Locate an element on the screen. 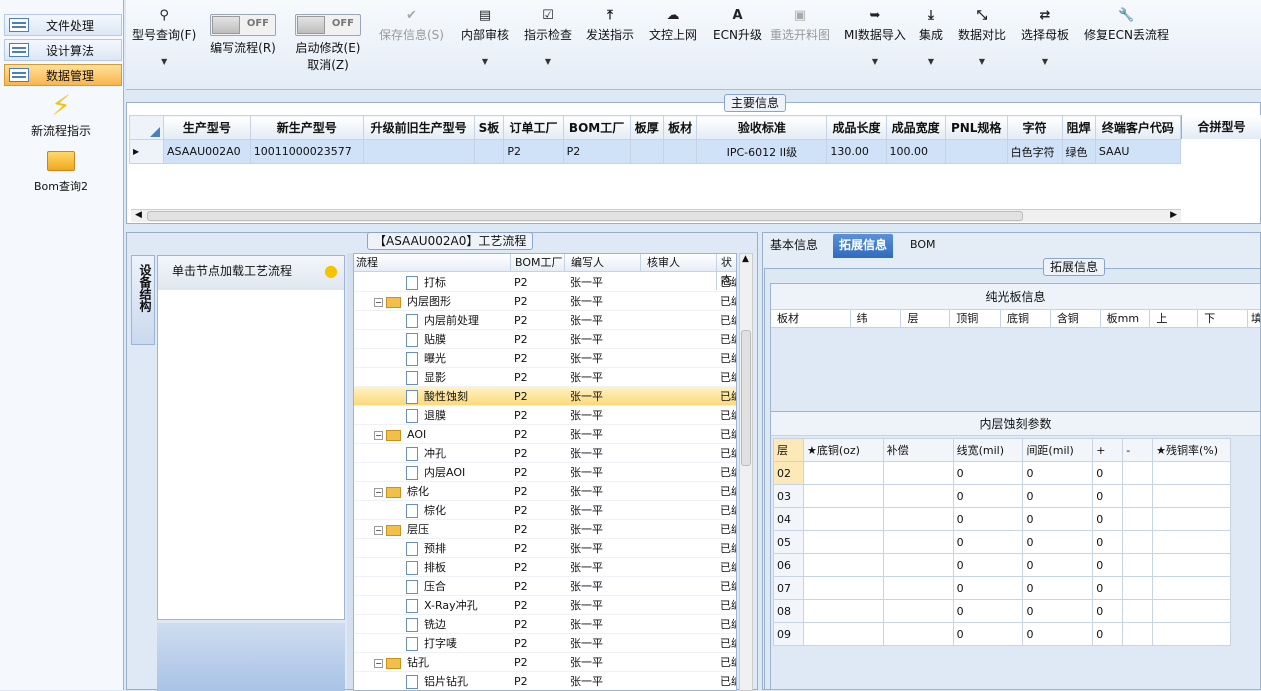  tab-bom: BOM is located at coordinates (923, 246).